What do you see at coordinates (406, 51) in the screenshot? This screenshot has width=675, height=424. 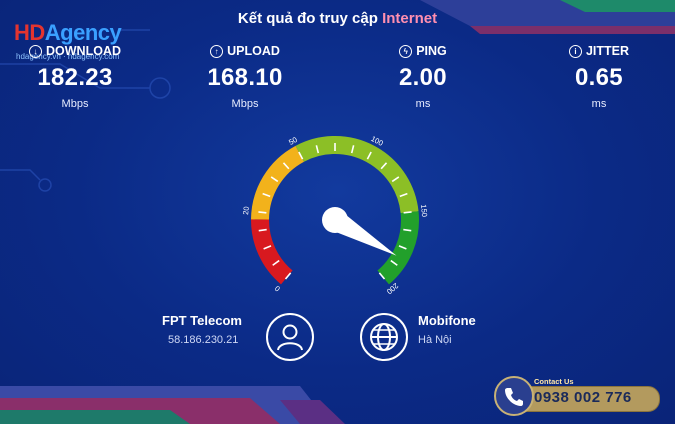 I see `ping-icon: ϟ` at bounding box center [406, 51].